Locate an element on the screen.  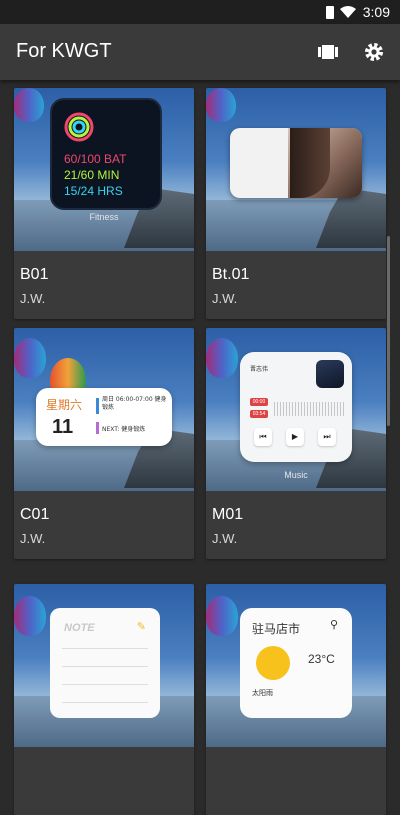
pencil-icon: ✎ is located at coordinates (141, 627).